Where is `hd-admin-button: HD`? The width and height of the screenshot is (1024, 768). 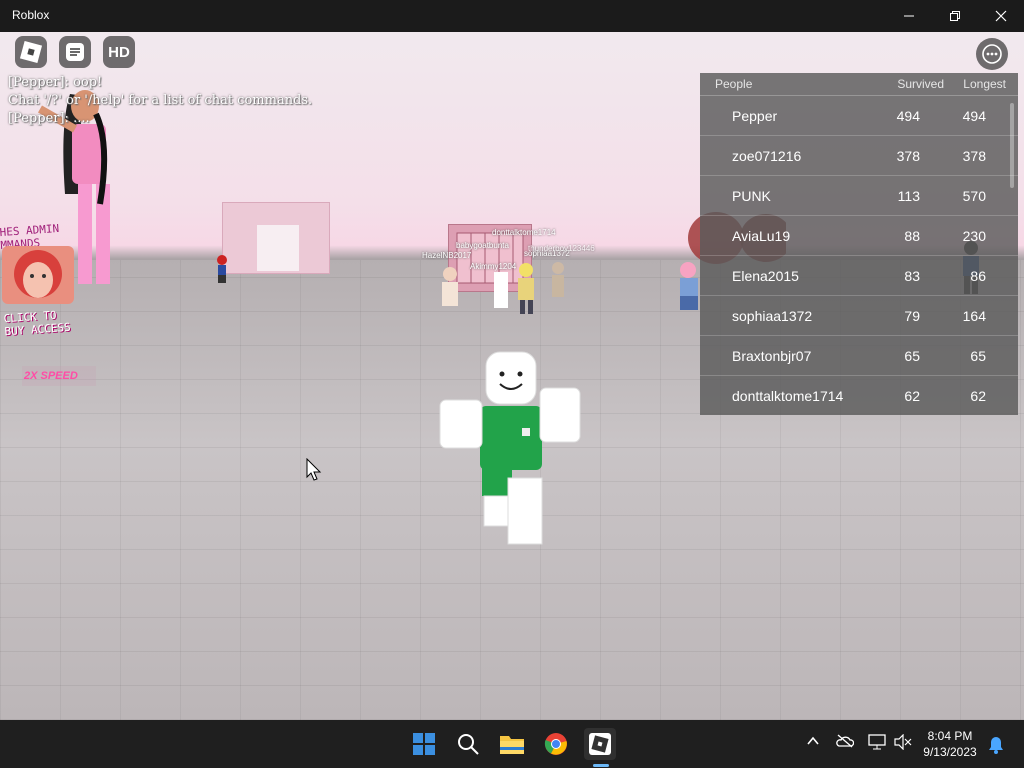 hd-admin-button: HD is located at coordinates (119, 52).